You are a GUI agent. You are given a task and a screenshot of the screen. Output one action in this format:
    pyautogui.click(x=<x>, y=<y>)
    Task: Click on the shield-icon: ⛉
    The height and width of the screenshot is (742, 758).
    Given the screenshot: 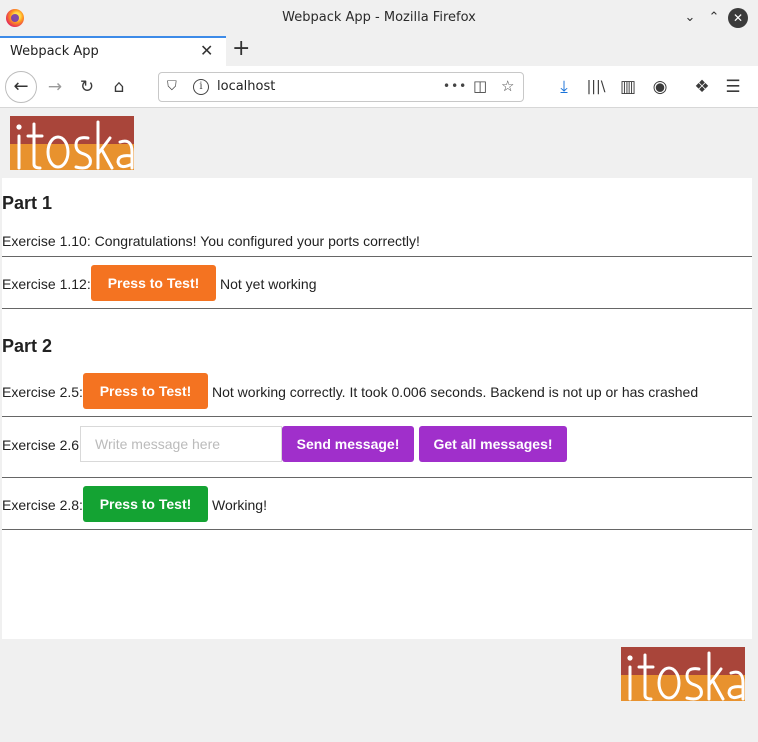 What is the action you would take?
    pyautogui.click(x=172, y=86)
    